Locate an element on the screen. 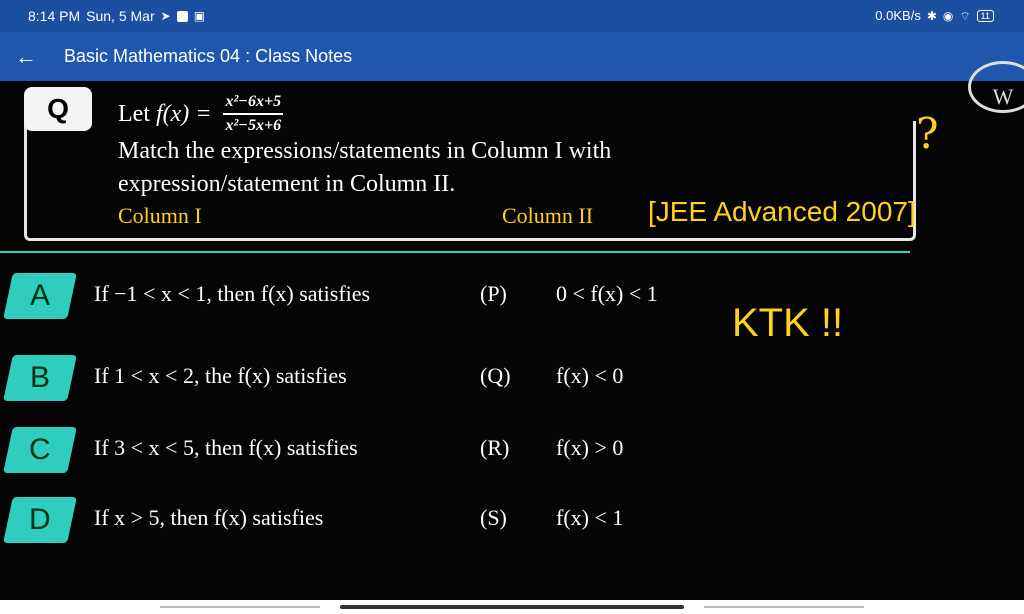 The height and width of the screenshot is (614, 1024). hotspot-icon: ◉ is located at coordinates (948, 15).